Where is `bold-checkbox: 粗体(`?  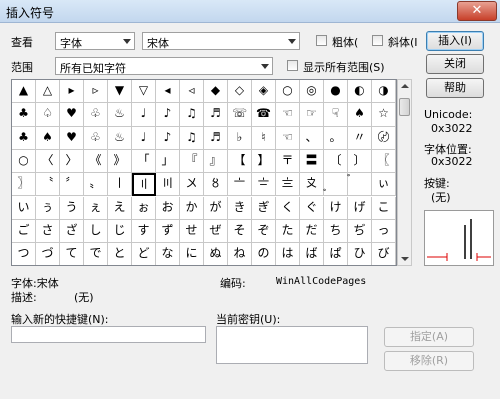 bold-checkbox: 粗体( is located at coordinates (342, 41).